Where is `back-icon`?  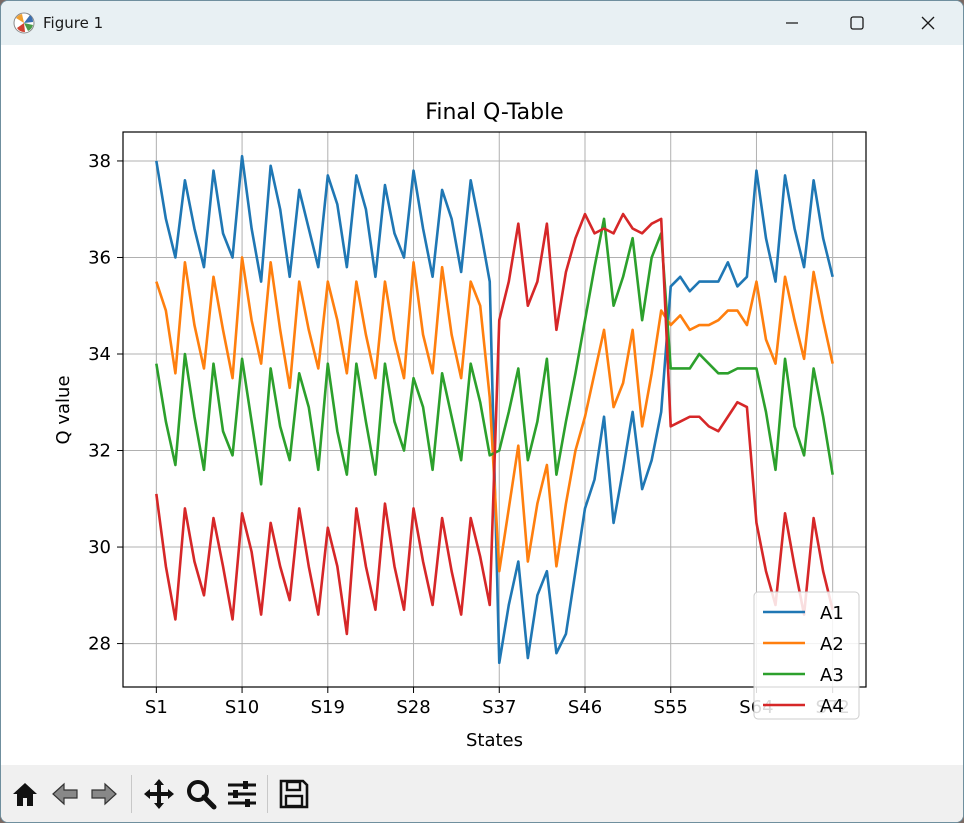 back-icon is located at coordinates (65, 794).